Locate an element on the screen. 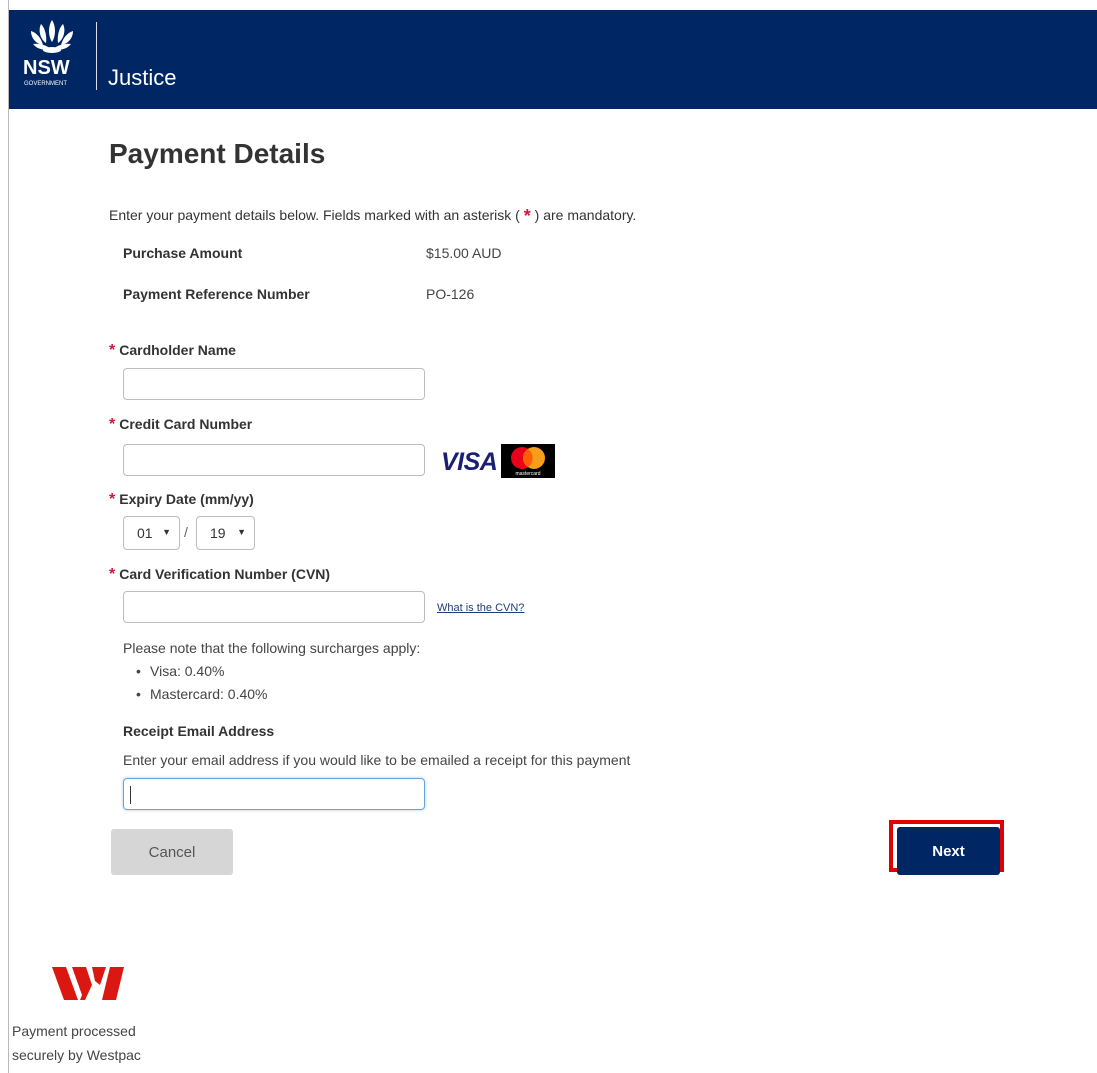 The image size is (1097, 1073). card-number-label-text: Credit Card Number is located at coordinates (186, 424).